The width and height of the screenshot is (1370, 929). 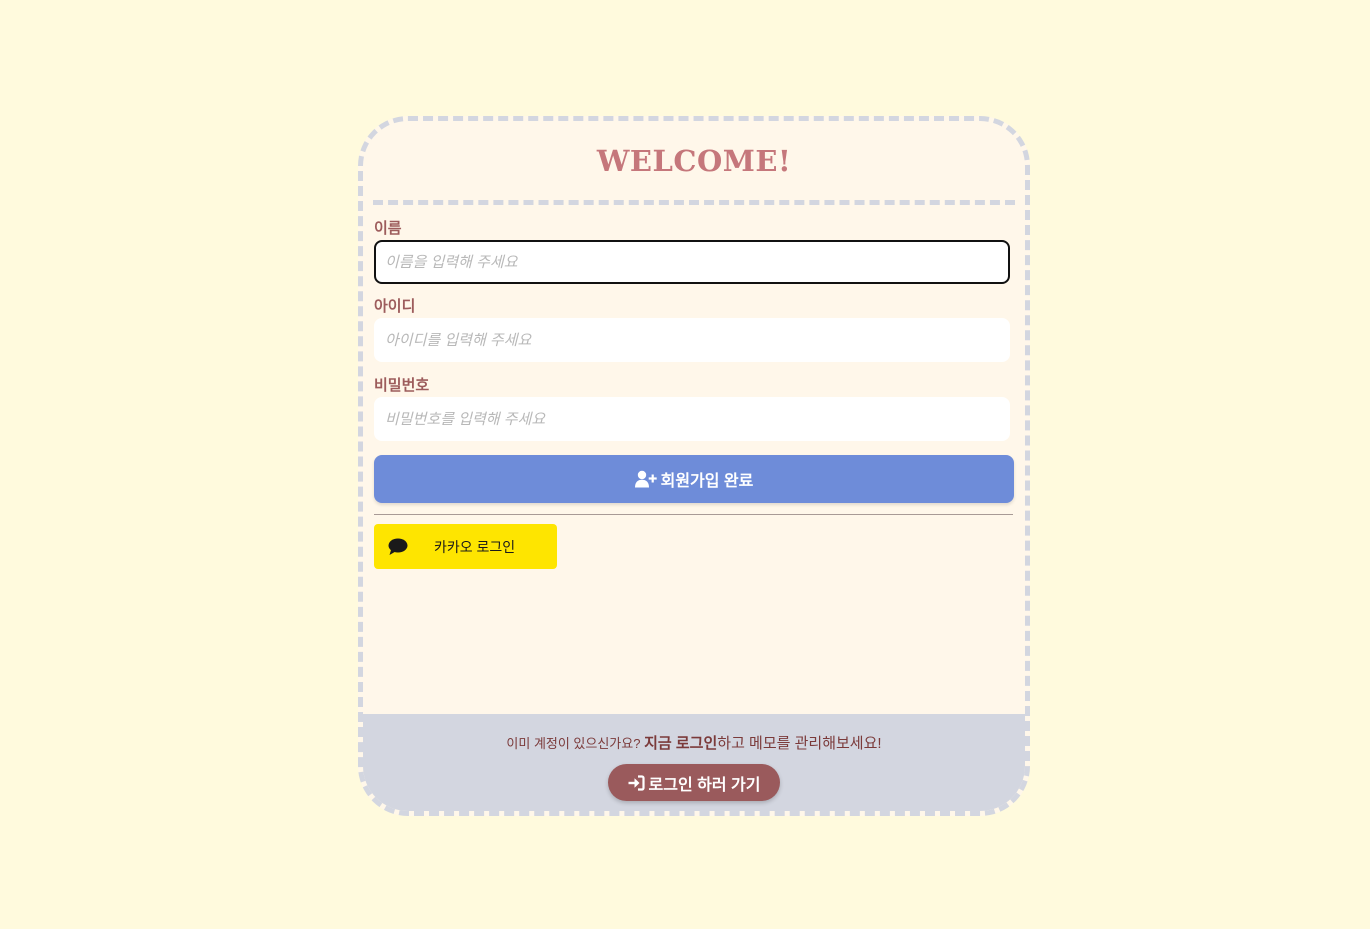 I want to click on login-prompt-suffix: 하고 메모를 관리해보세요!, so click(x=799, y=743).